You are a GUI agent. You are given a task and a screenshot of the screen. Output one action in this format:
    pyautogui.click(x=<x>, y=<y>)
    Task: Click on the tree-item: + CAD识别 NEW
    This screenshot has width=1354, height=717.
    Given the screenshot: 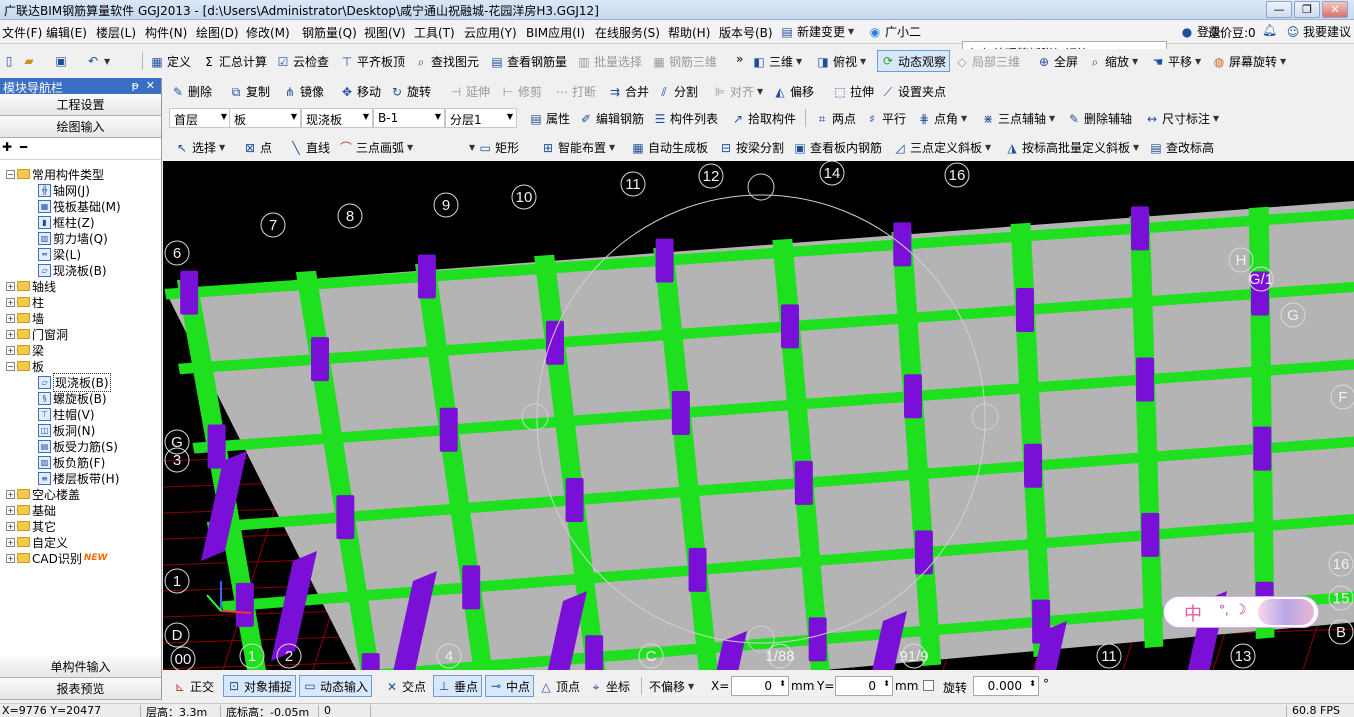 What is the action you would take?
    pyautogui.click(x=56, y=558)
    